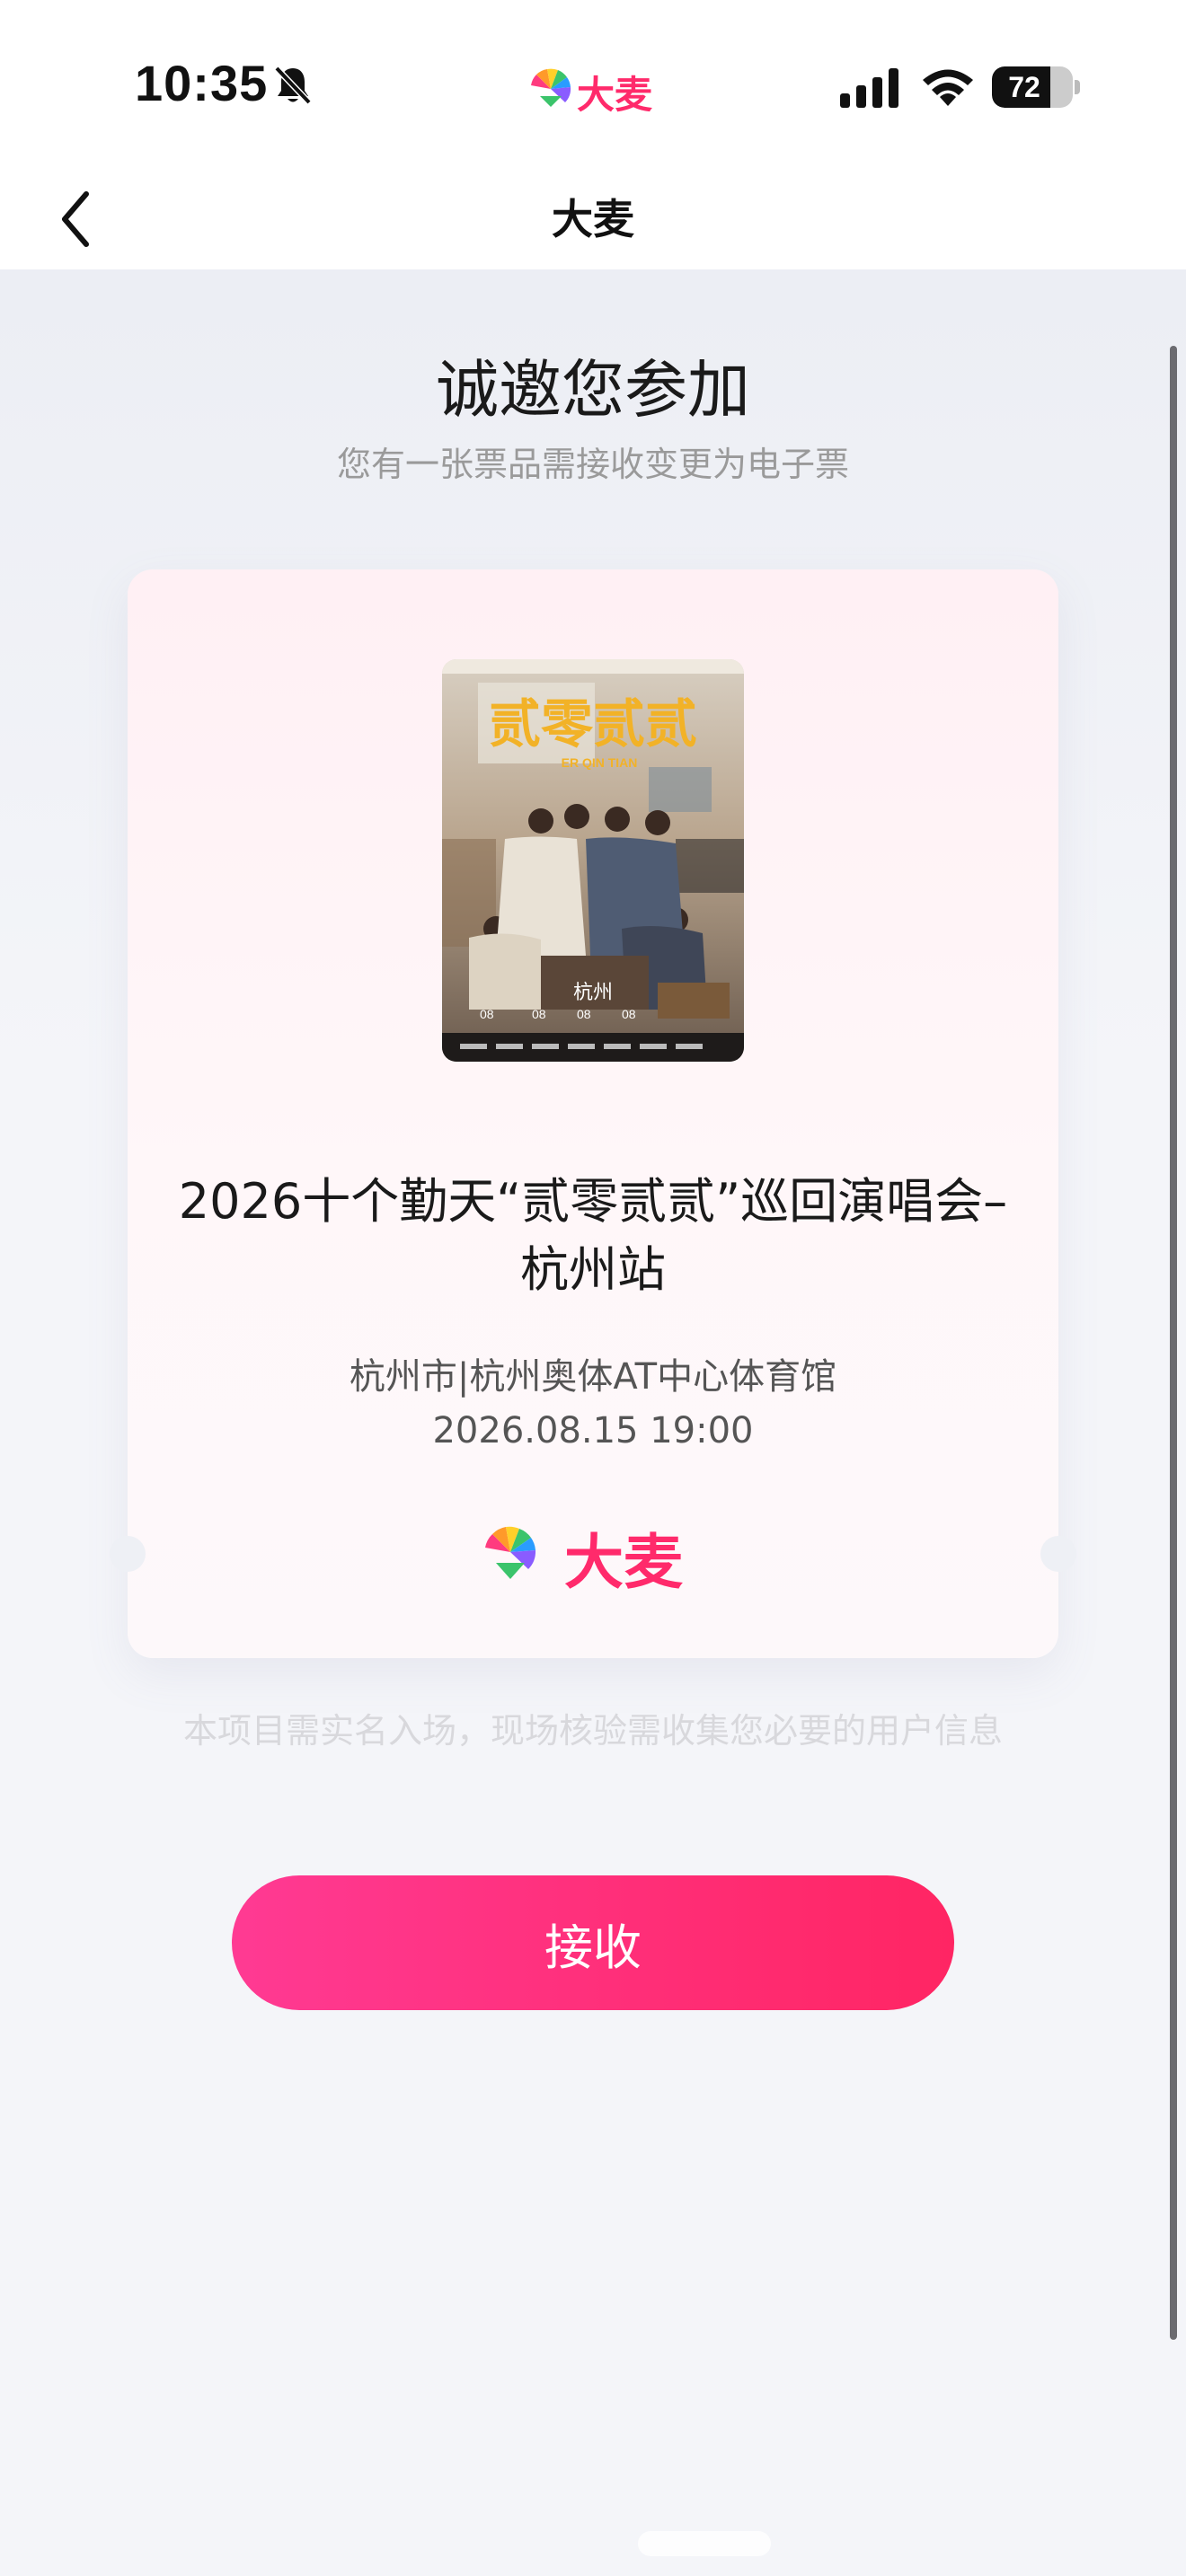  Describe the element at coordinates (128, 1554) in the screenshot. I see `ticket-notch-left` at that location.